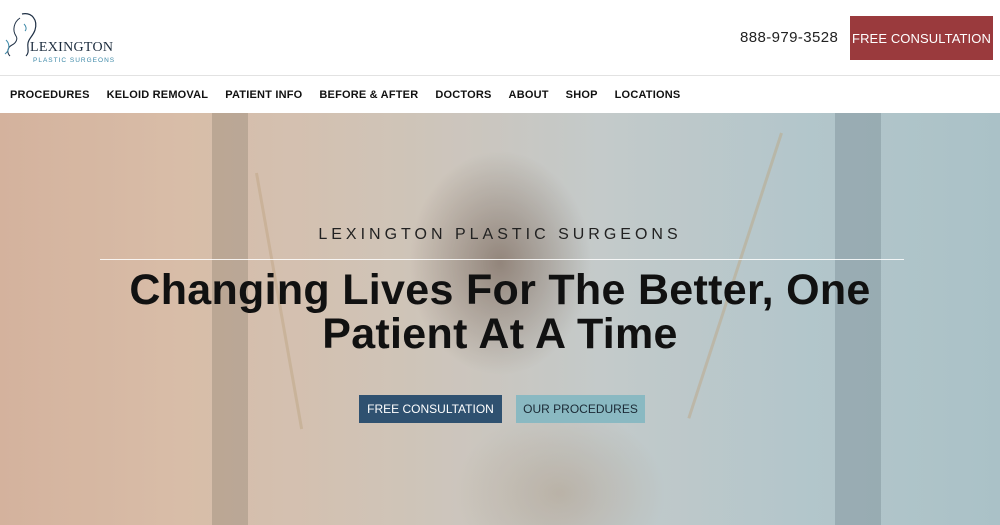 The width and height of the screenshot is (1000, 525). What do you see at coordinates (529, 95) in the screenshot?
I see `nav-item-about: ABOUT` at bounding box center [529, 95].